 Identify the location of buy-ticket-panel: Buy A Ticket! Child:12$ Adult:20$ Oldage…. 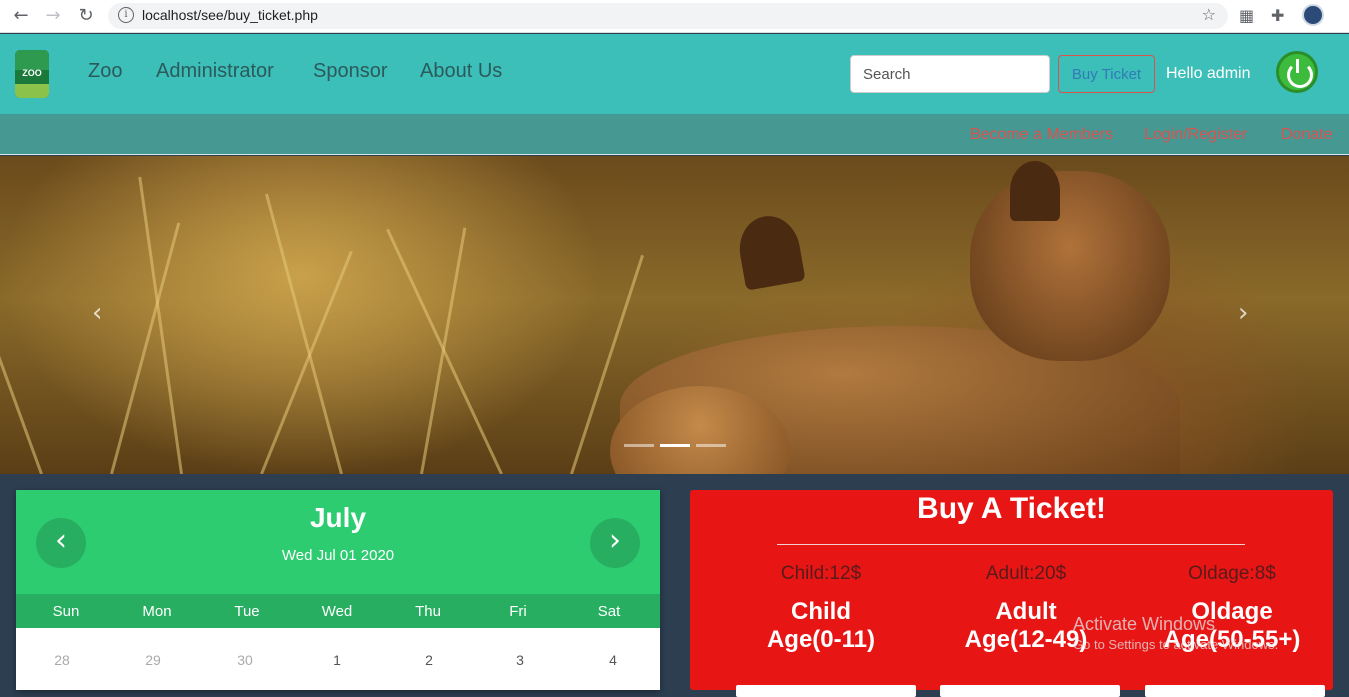
(1011, 593).